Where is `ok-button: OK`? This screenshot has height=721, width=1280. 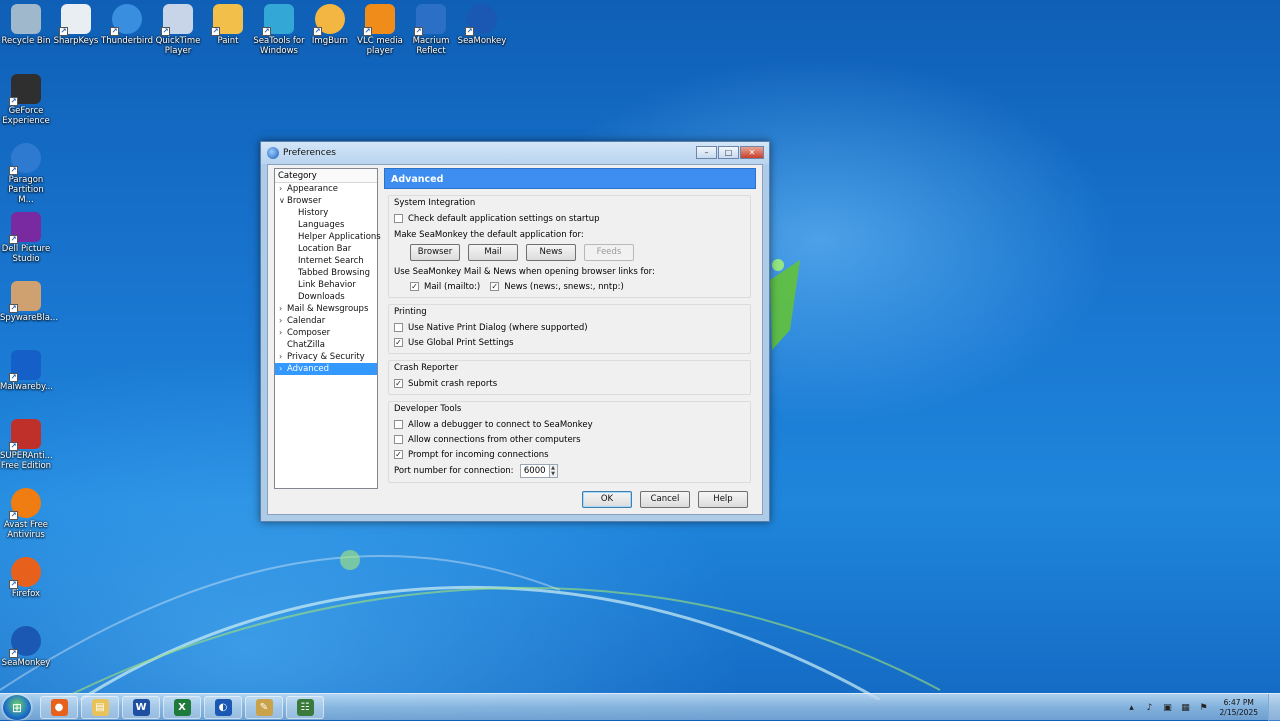
ok-button: OK is located at coordinates (607, 499).